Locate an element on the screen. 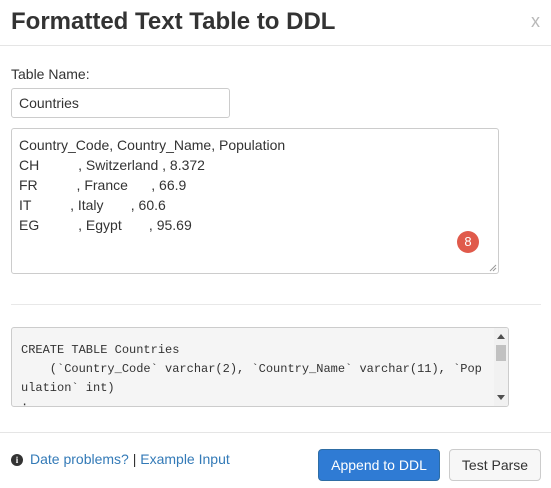  test-parse-button: Test Parse is located at coordinates (495, 465).